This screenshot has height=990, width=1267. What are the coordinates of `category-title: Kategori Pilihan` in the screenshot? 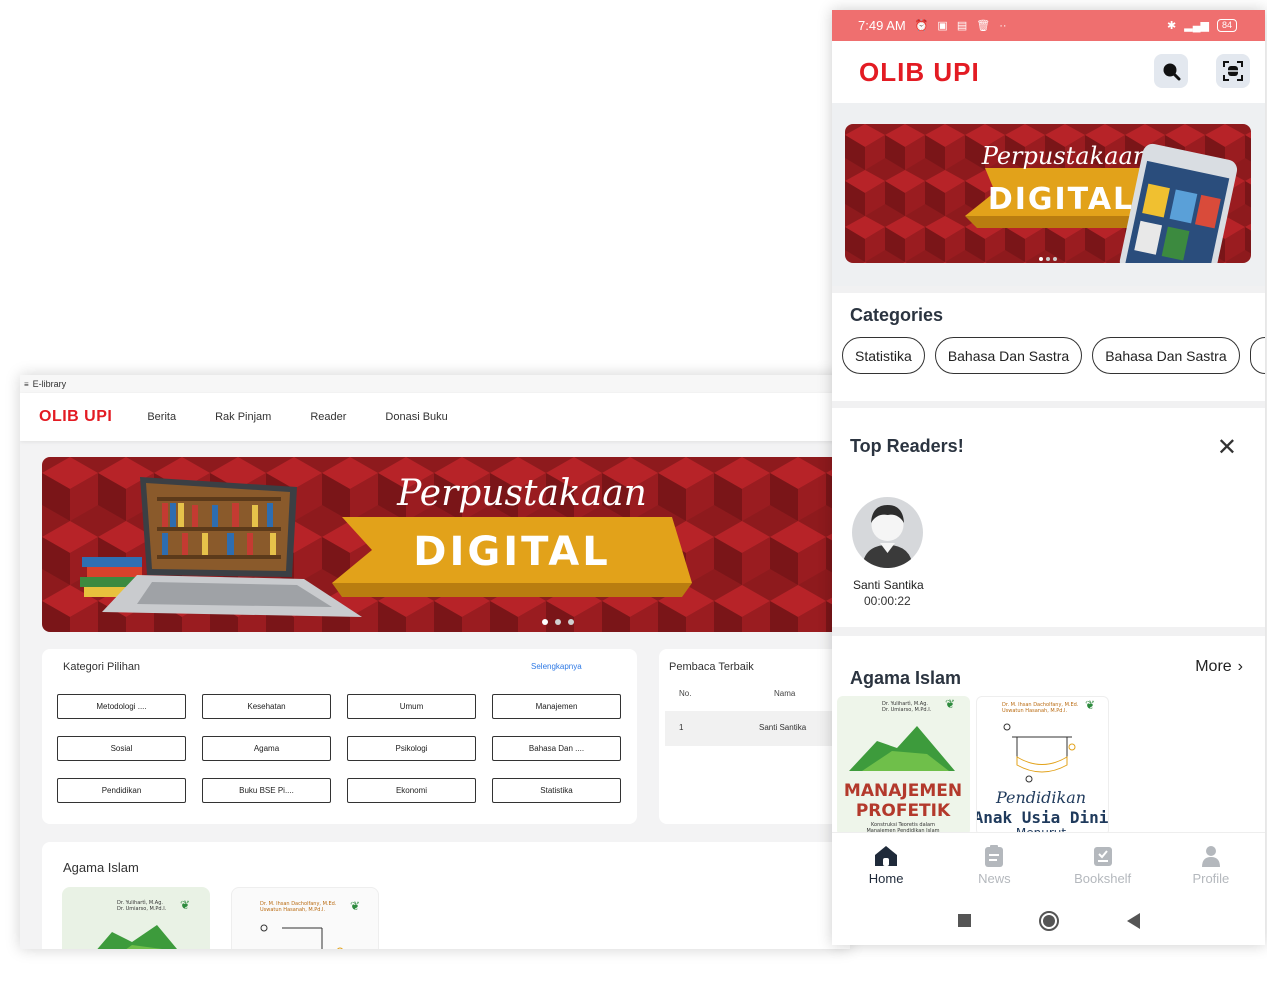 It's located at (102, 667).